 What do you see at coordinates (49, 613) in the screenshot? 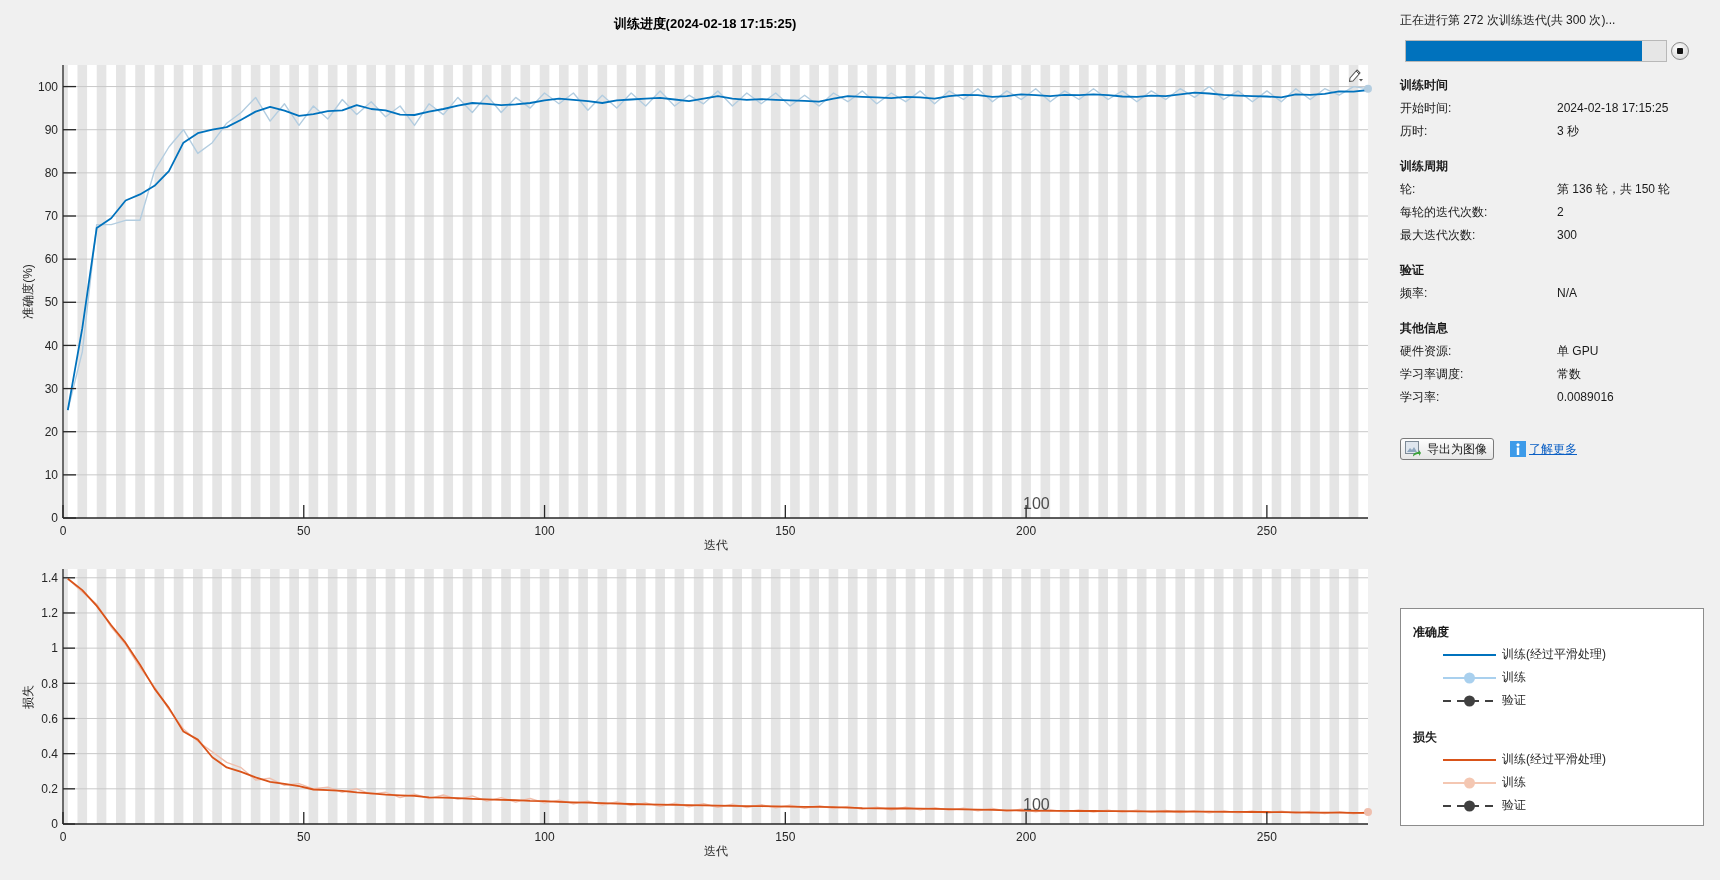
I see `y-tick-label: 1.2` at bounding box center [49, 613].